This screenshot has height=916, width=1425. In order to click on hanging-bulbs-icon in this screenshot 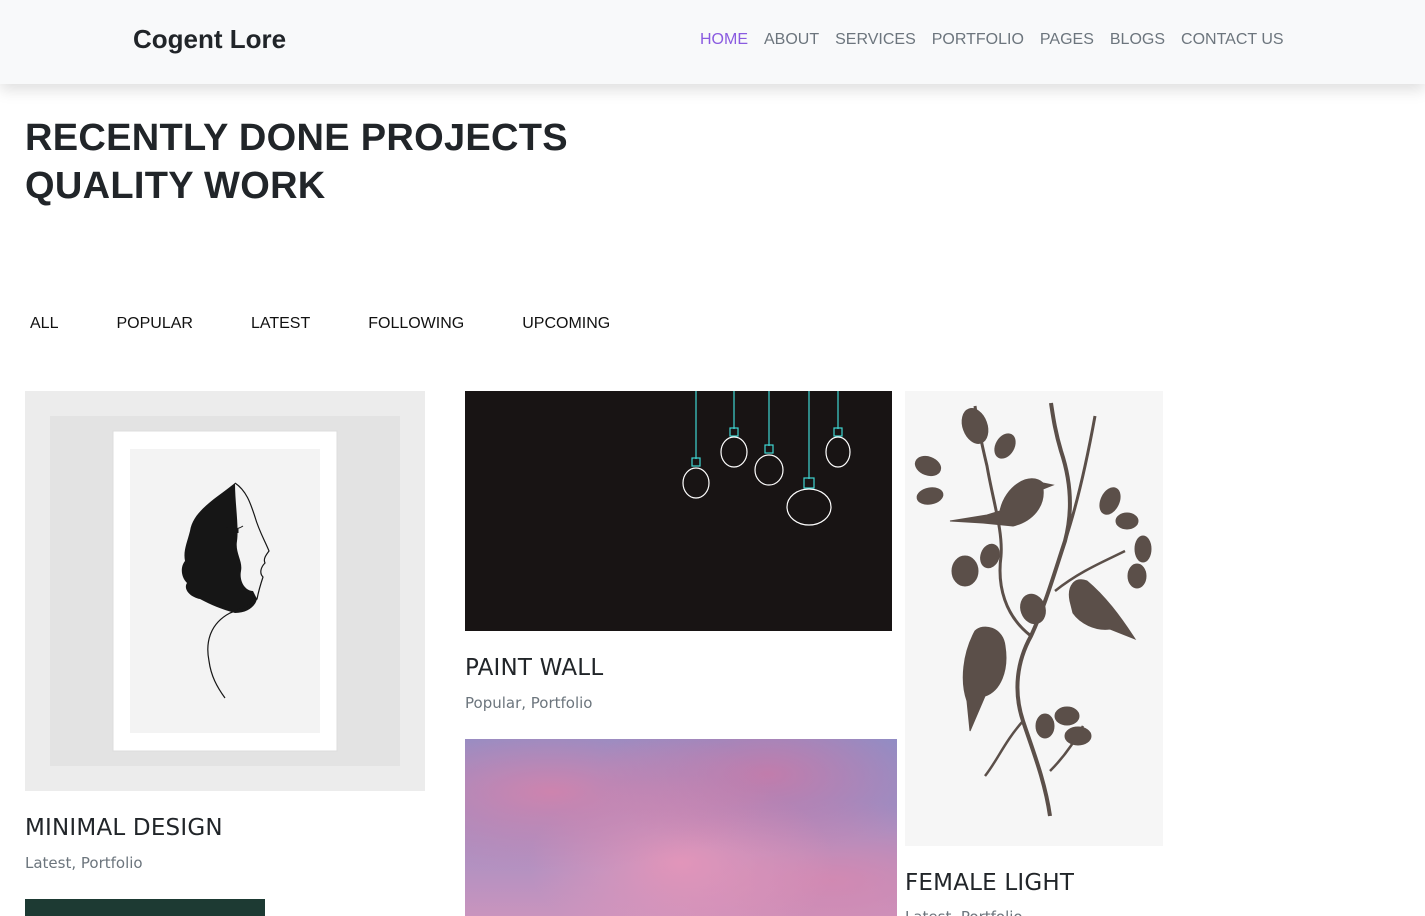, I will do `click(766, 458)`.